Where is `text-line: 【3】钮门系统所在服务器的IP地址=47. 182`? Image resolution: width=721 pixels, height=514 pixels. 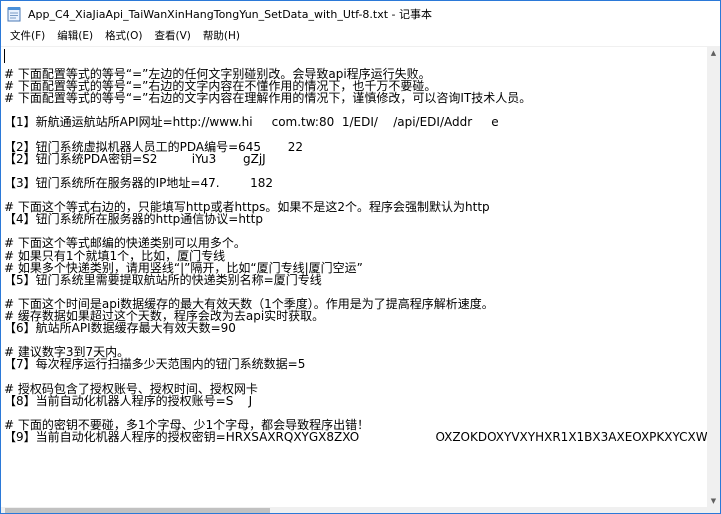
text-line: 【3】钮门系统所在服务器的IP地址=47. 182 is located at coordinates (138, 182).